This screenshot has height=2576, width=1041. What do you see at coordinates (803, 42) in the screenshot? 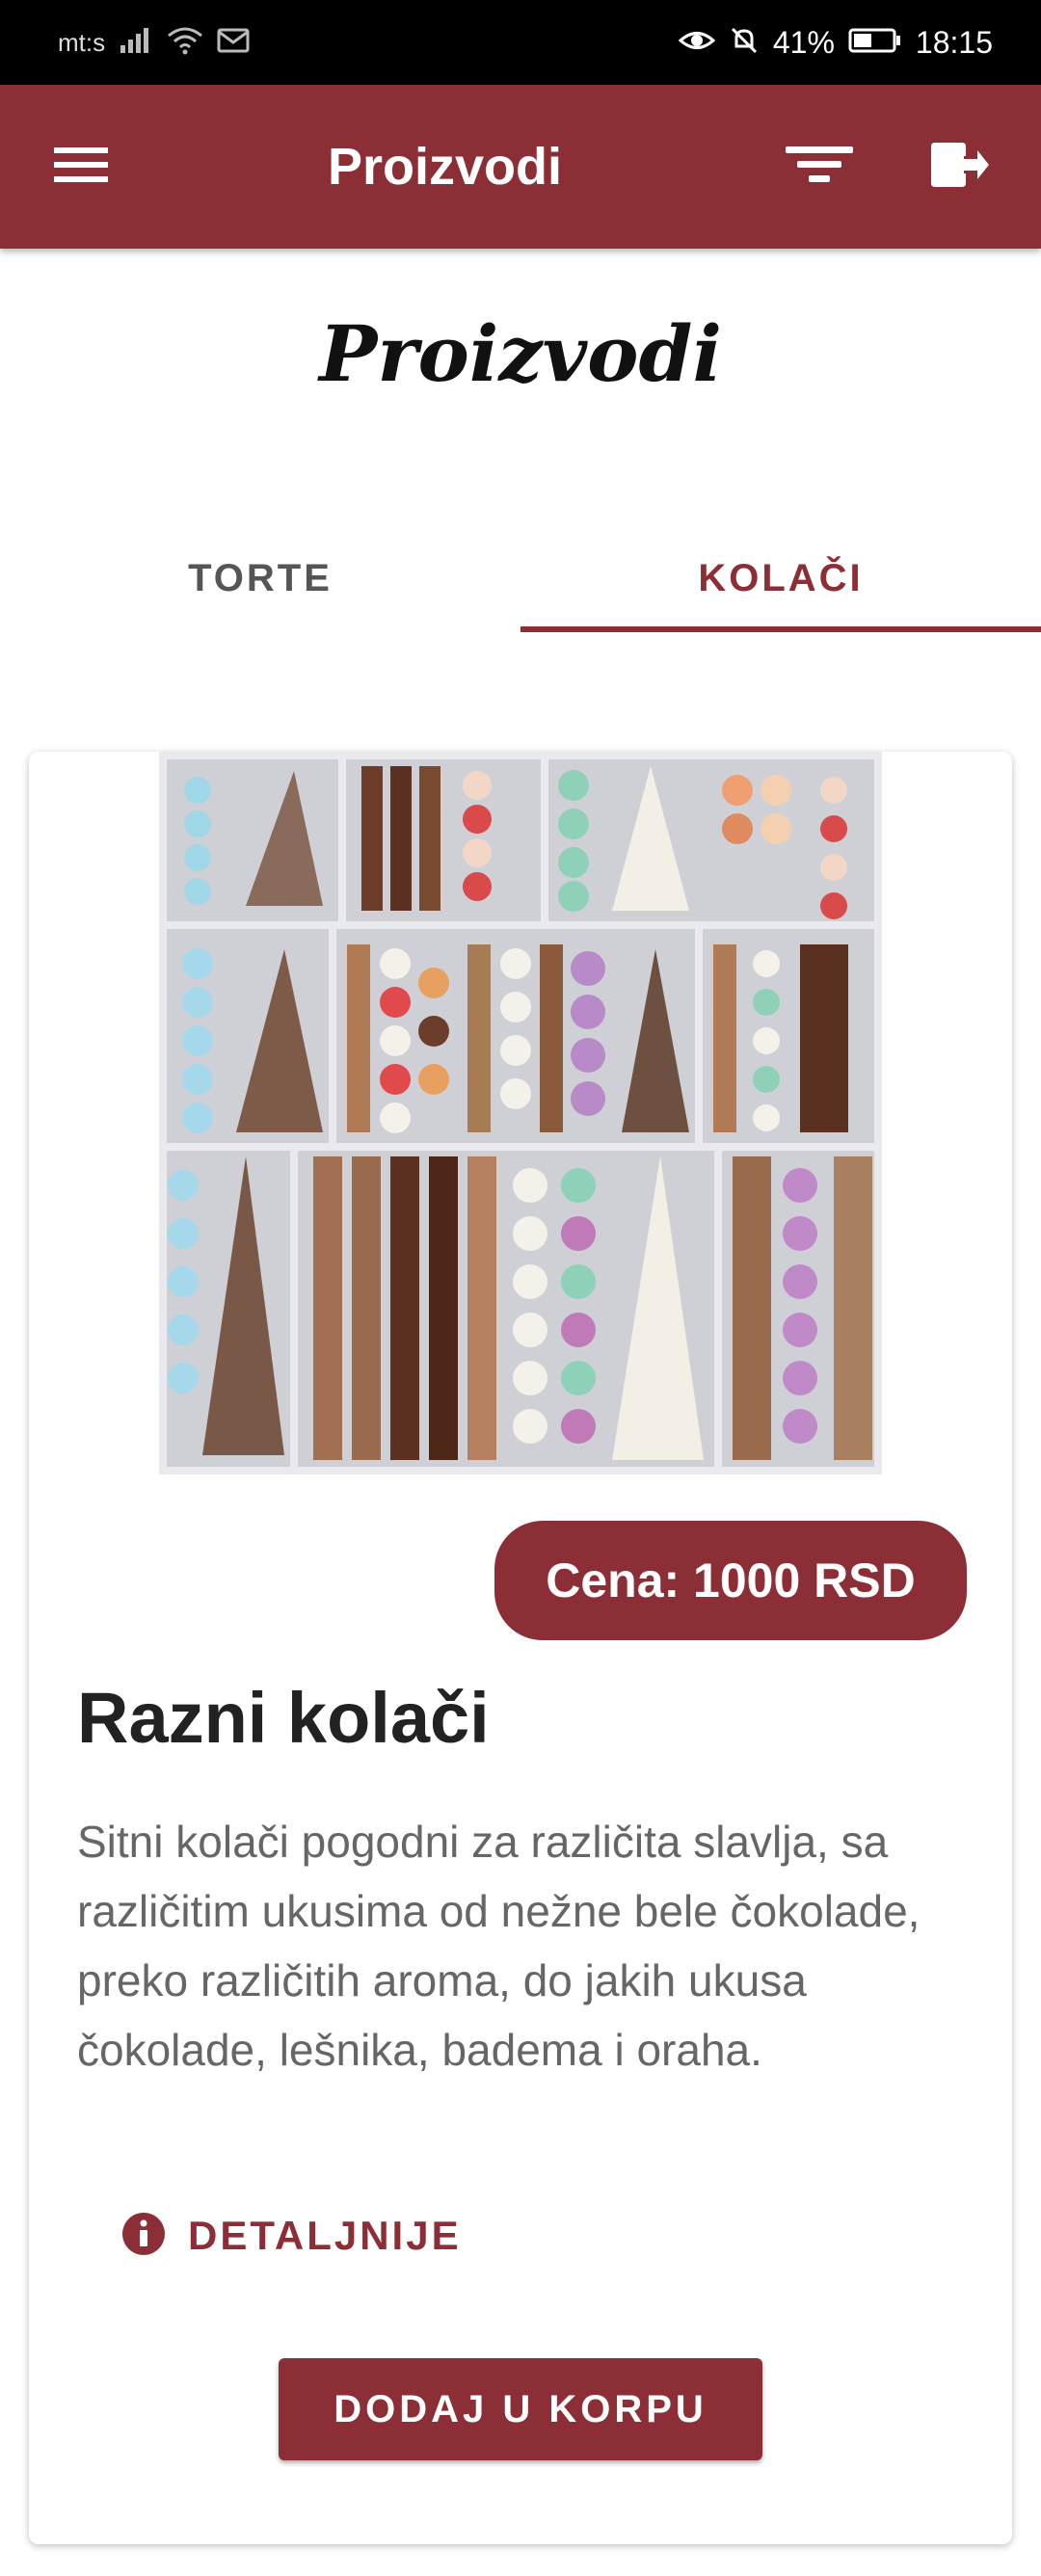
I see `battery-percent: 41%` at bounding box center [803, 42].